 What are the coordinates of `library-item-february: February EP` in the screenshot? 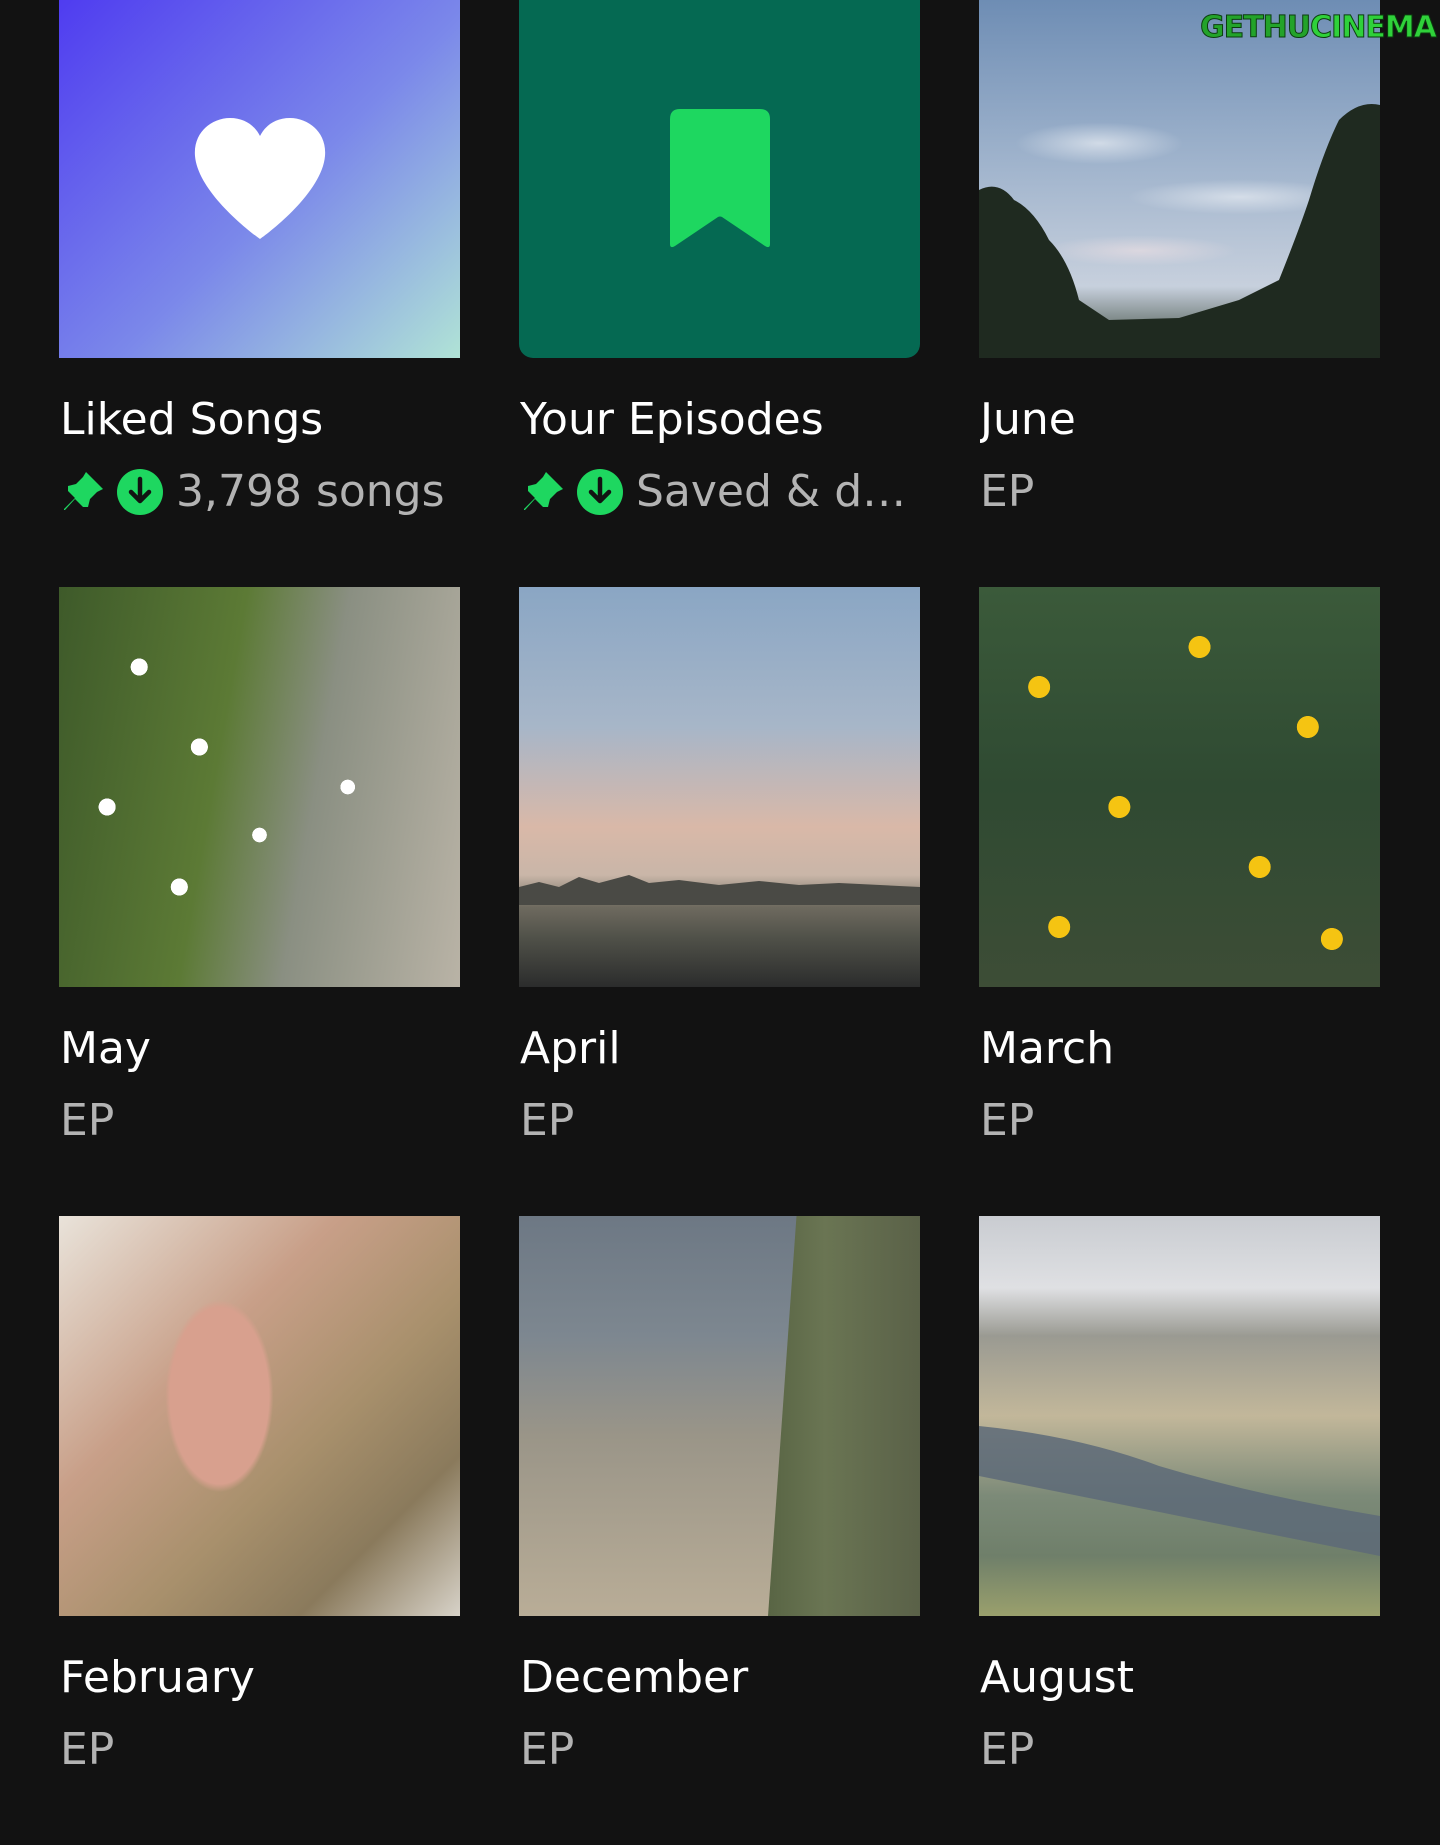 It's located at (259, 1530).